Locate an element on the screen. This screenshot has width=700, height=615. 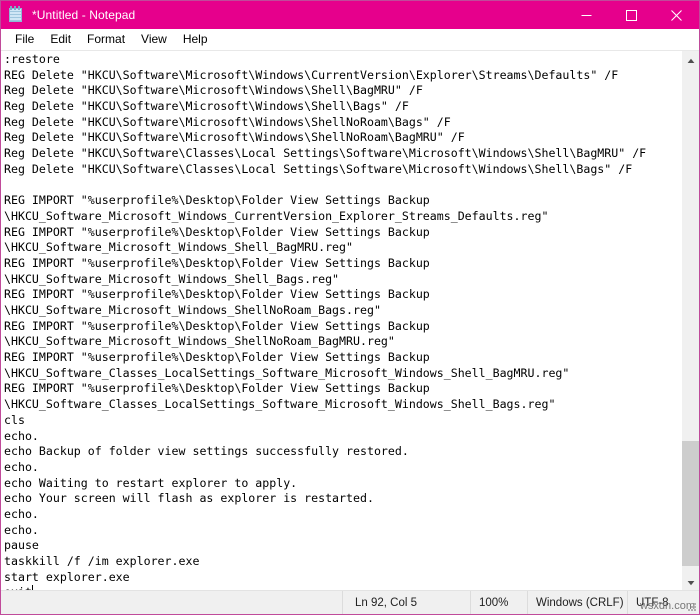
menu-item-format: Format is located at coordinates (106, 39).